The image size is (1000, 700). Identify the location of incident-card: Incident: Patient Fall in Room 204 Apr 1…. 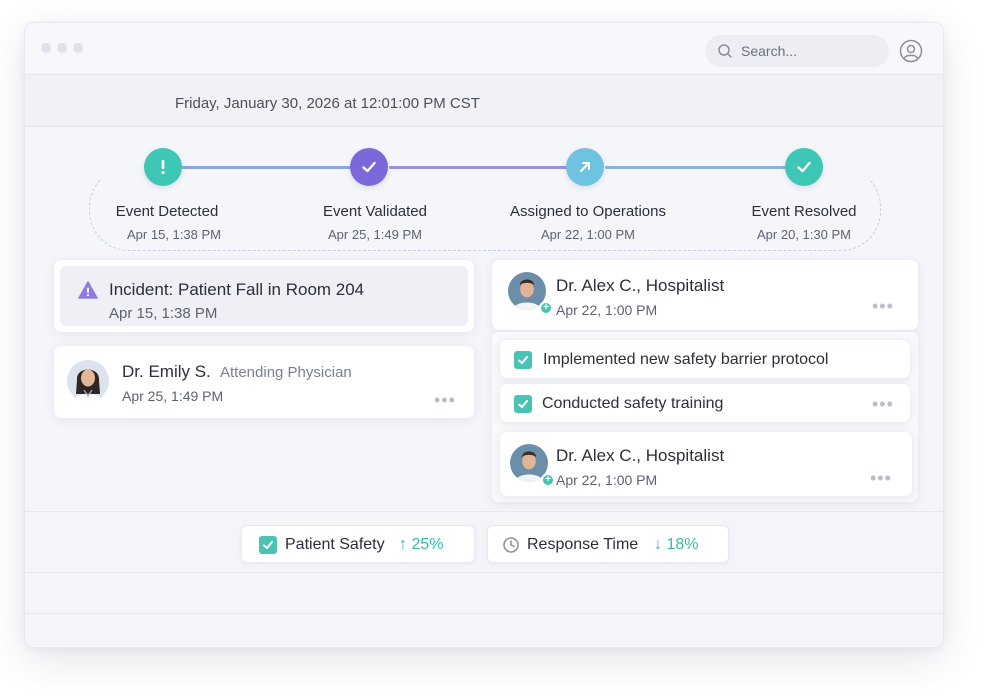
(264, 296).